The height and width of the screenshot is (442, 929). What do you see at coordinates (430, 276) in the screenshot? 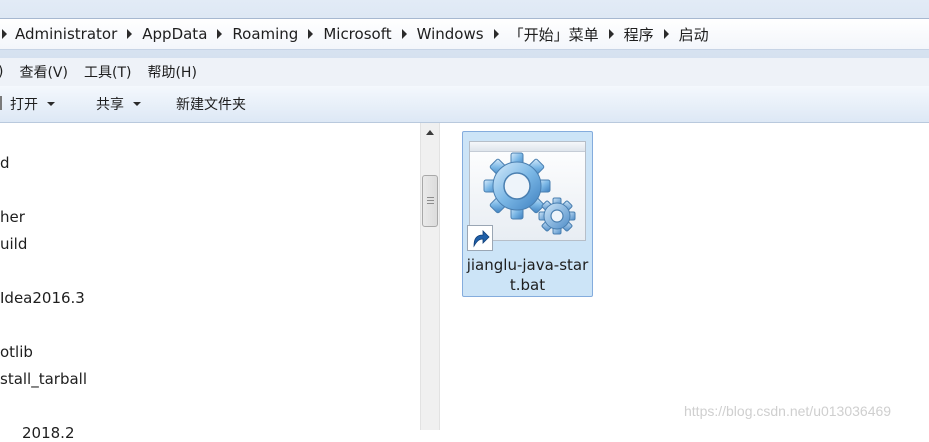
I see `nav-pane-scrollbar` at bounding box center [430, 276].